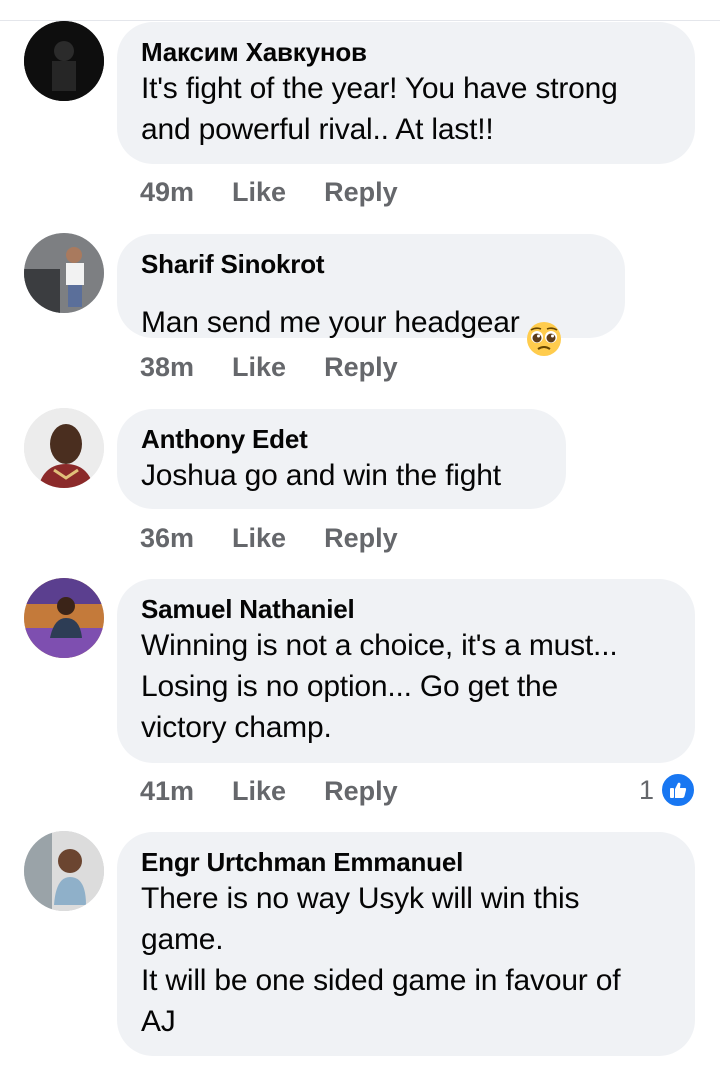 The width and height of the screenshot is (720, 1069). Describe the element at coordinates (167, 538) in the screenshot. I see `comment-time: 36m` at that location.